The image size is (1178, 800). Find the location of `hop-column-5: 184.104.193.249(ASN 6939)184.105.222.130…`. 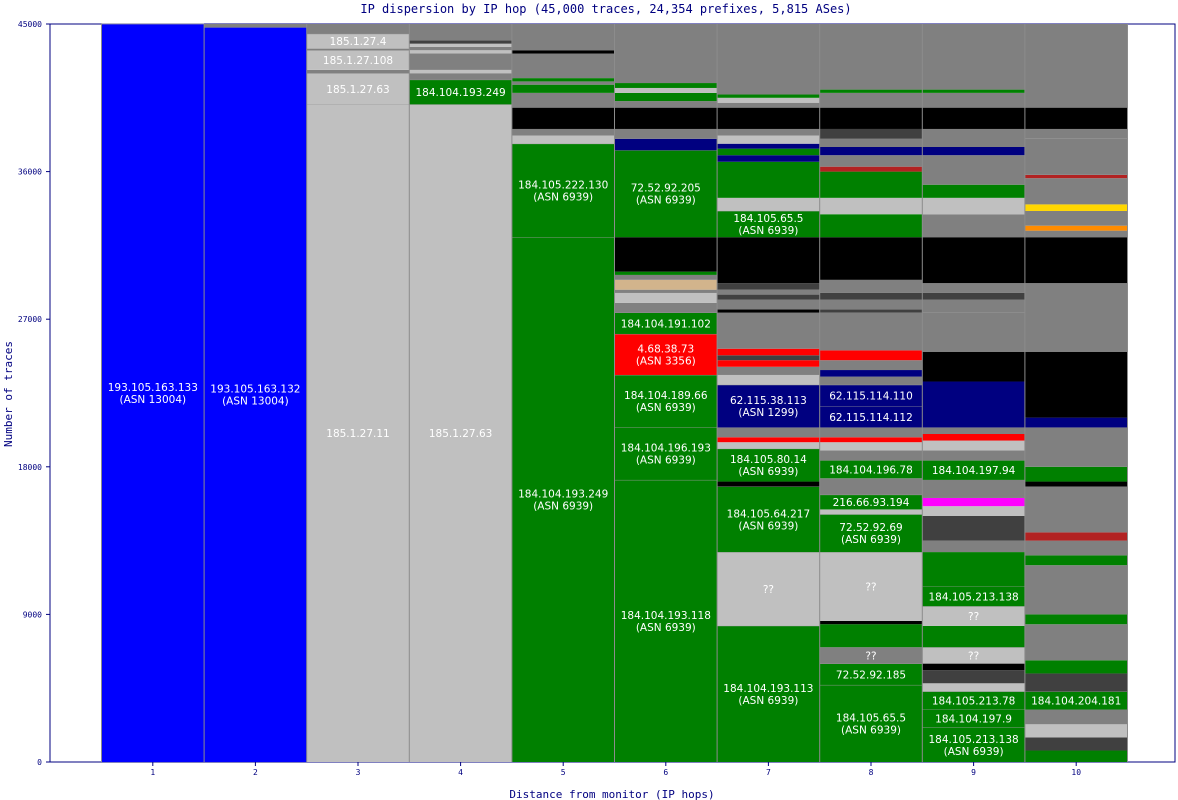

hop-column-5: 184.104.193.249(ASN 6939)184.105.222.130… is located at coordinates (563, 393).